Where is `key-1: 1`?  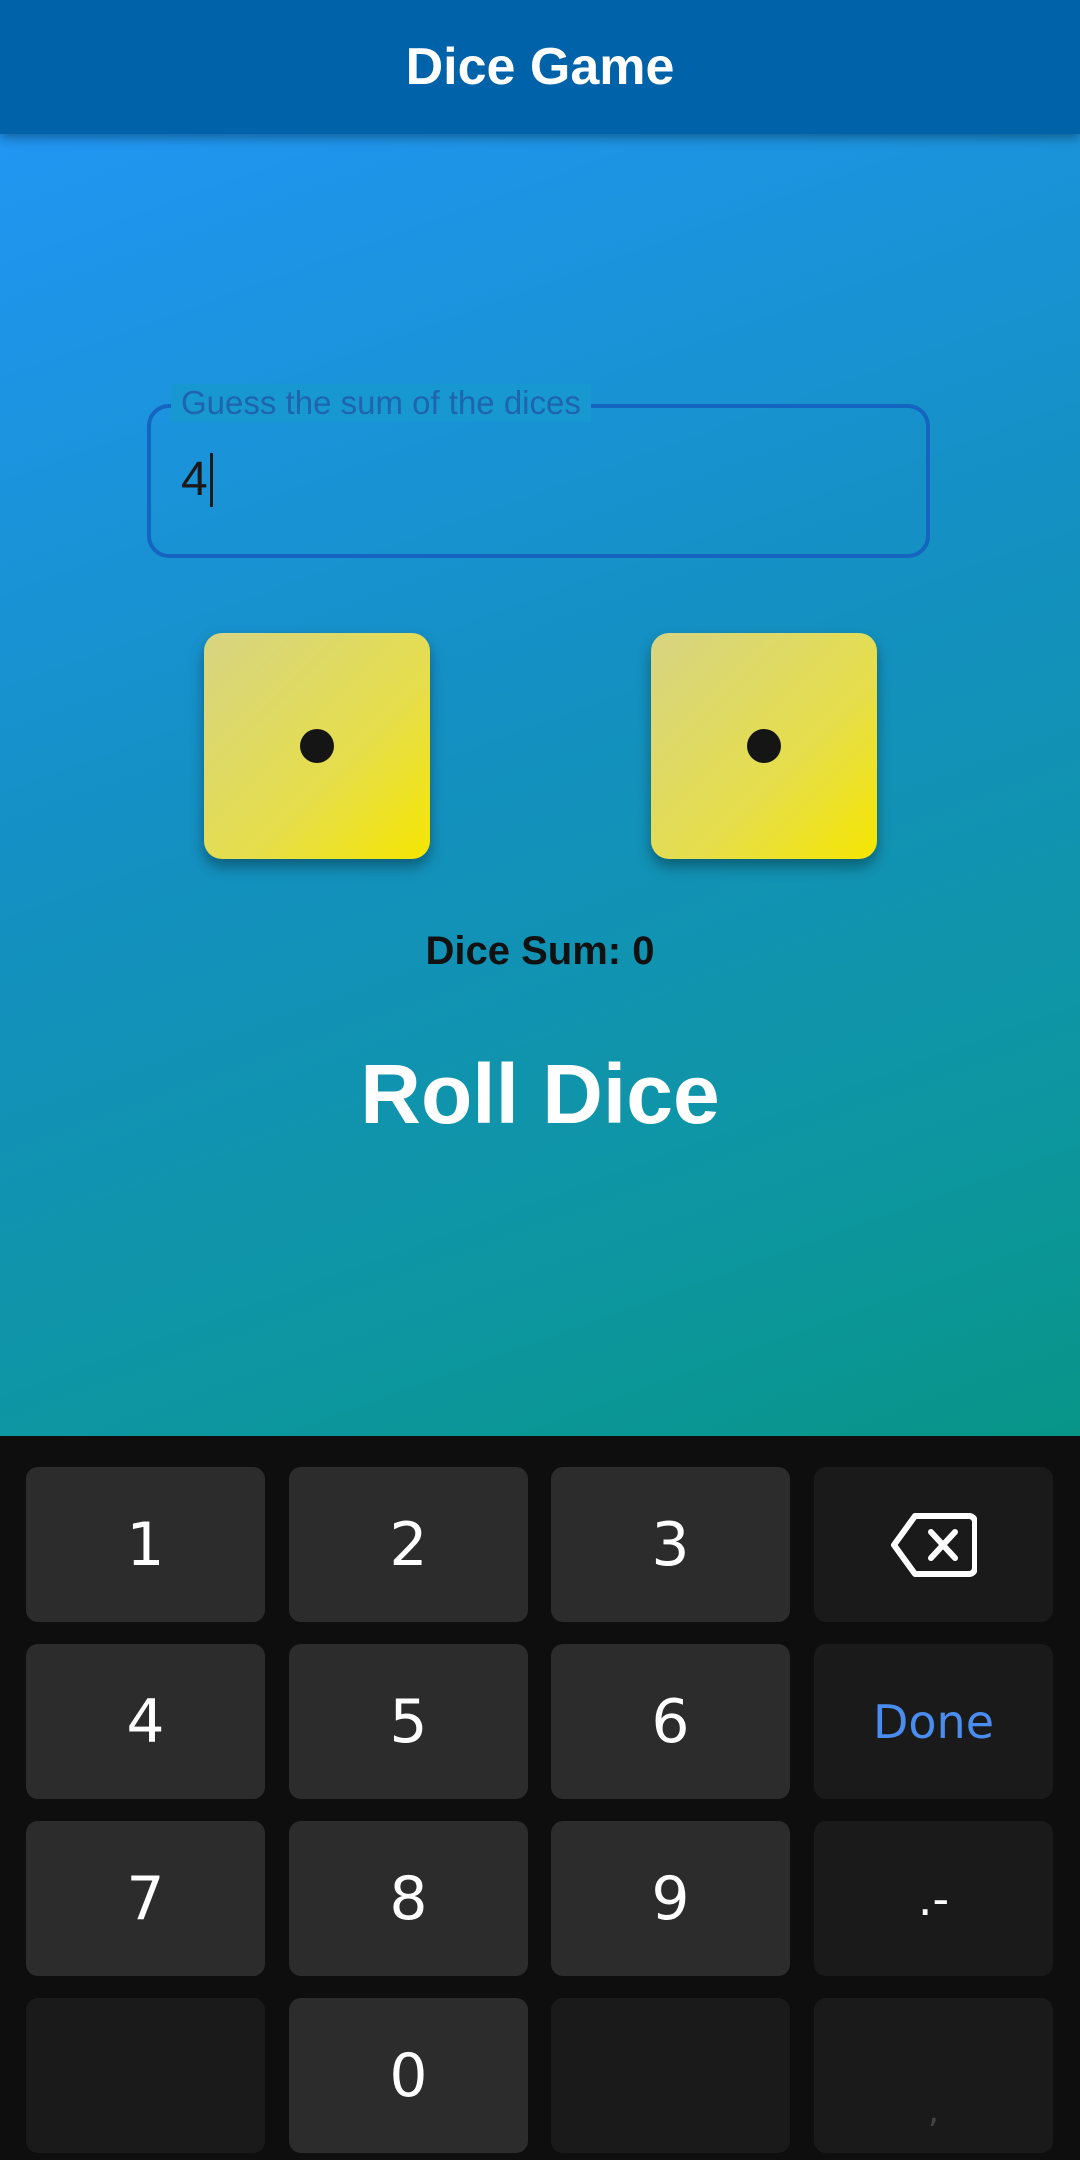 key-1: 1 is located at coordinates (145, 1544).